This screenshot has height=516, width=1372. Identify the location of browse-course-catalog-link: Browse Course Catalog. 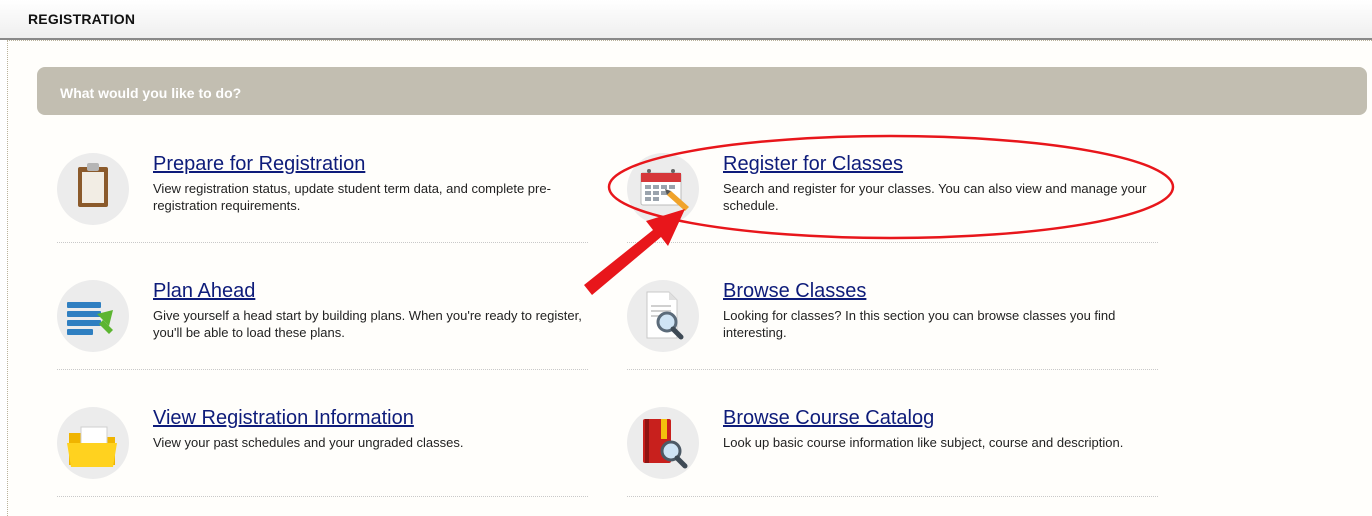
(828, 418).